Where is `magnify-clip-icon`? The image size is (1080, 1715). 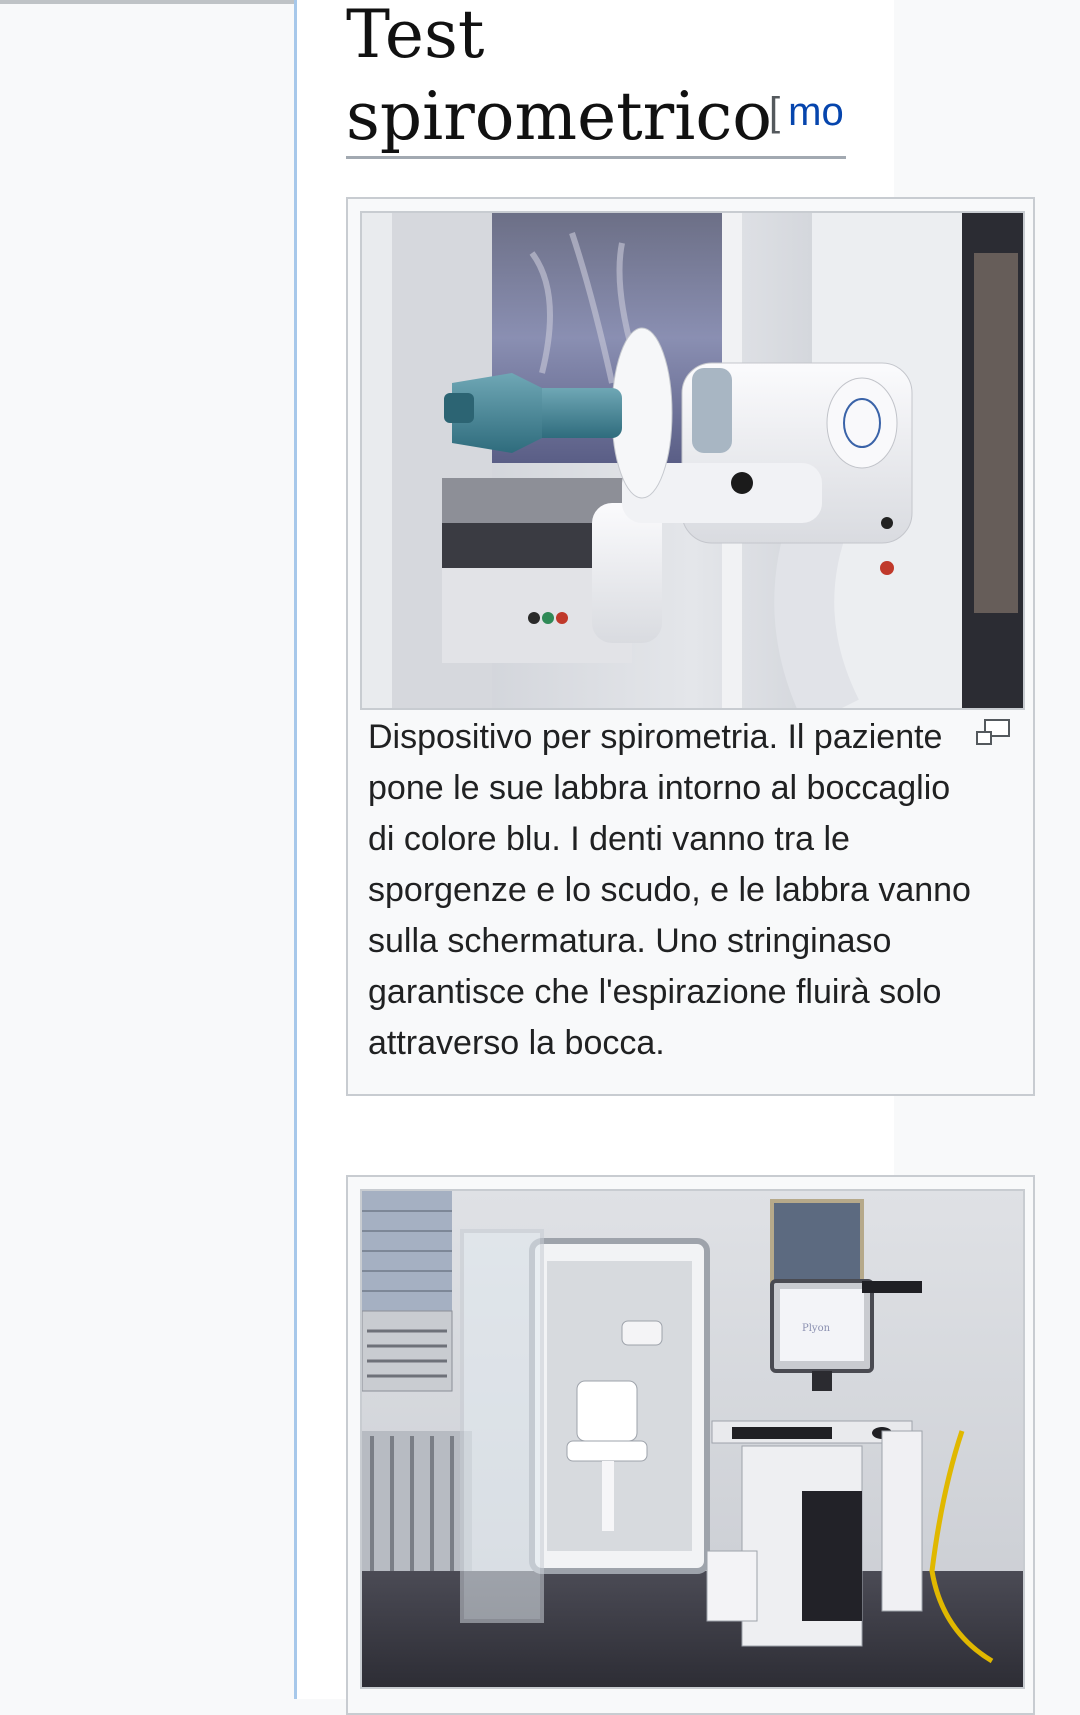 magnify-clip-icon is located at coordinates (993, 733).